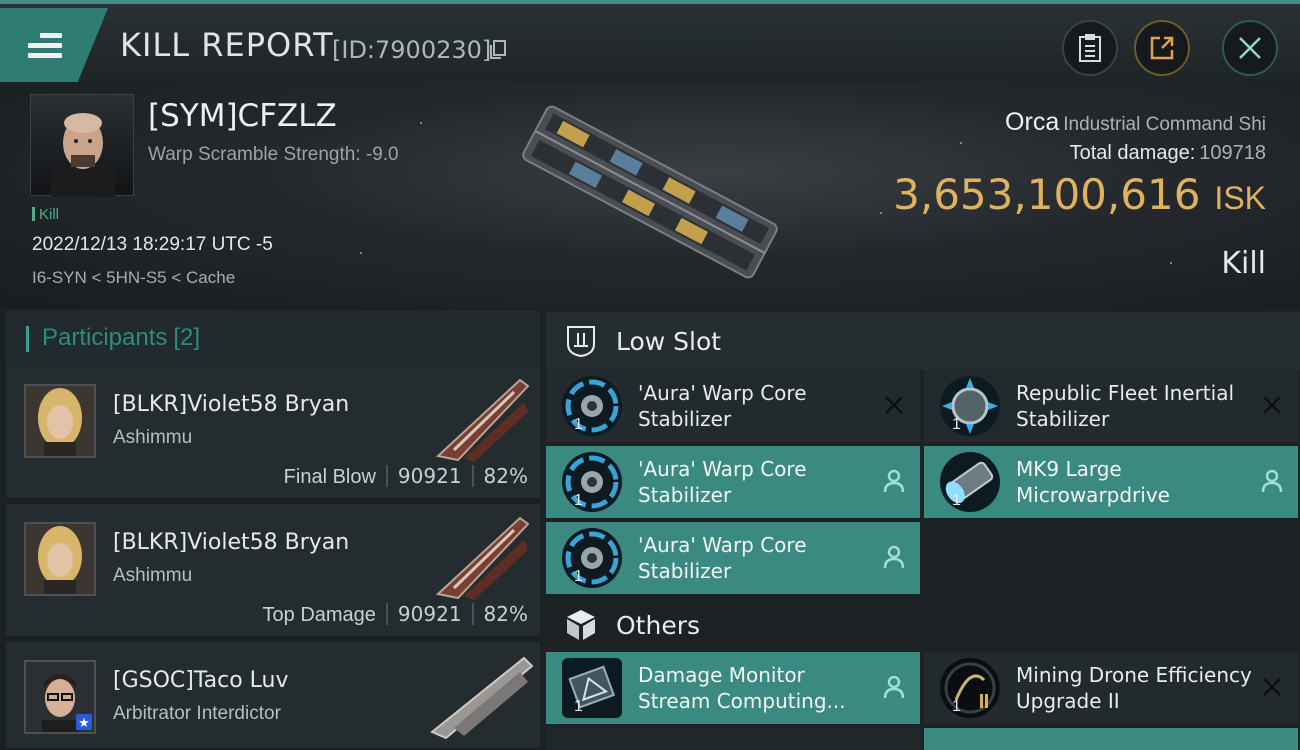 The image size is (1300, 750). Describe the element at coordinates (273, 154) in the screenshot. I see `warp-scramble-strength: Warp Scramble Strength: -9.0` at that location.